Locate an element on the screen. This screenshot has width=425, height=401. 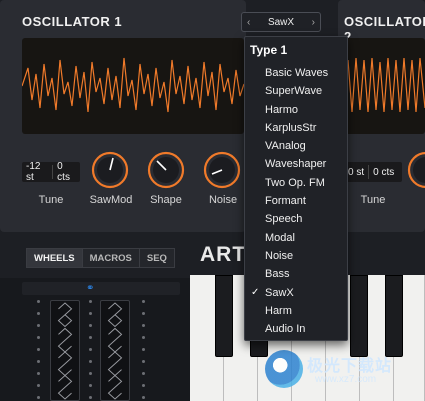
link-icon: ⚭ is located at coordinates (90, 288).